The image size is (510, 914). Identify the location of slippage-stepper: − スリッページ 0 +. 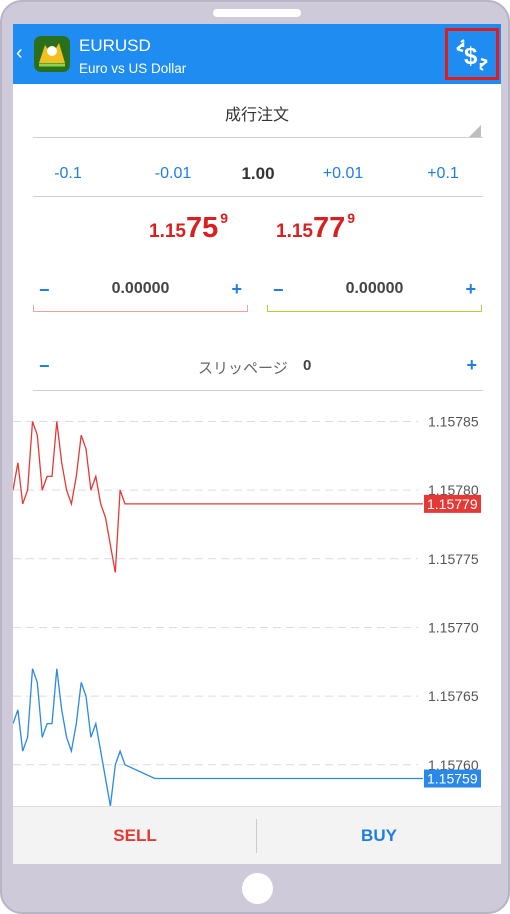
(258, 372).